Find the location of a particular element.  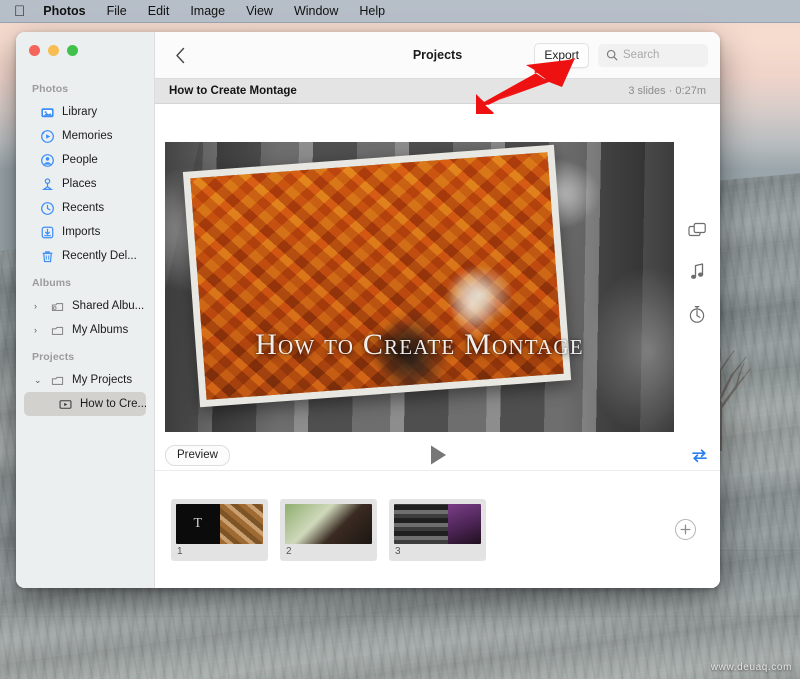

sidebar-item-my-albums: › My Albums is located at coordinates (85, 330).